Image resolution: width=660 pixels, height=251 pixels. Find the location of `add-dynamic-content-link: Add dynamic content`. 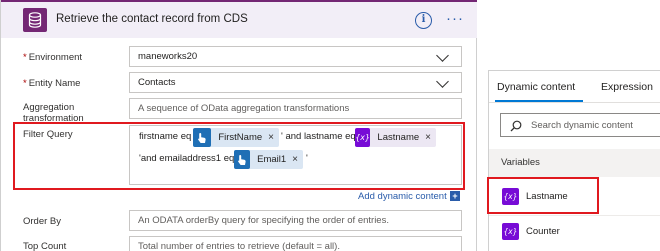

add-dynamic-content-link: Add dynamic content is located at coordinates (402, 196).